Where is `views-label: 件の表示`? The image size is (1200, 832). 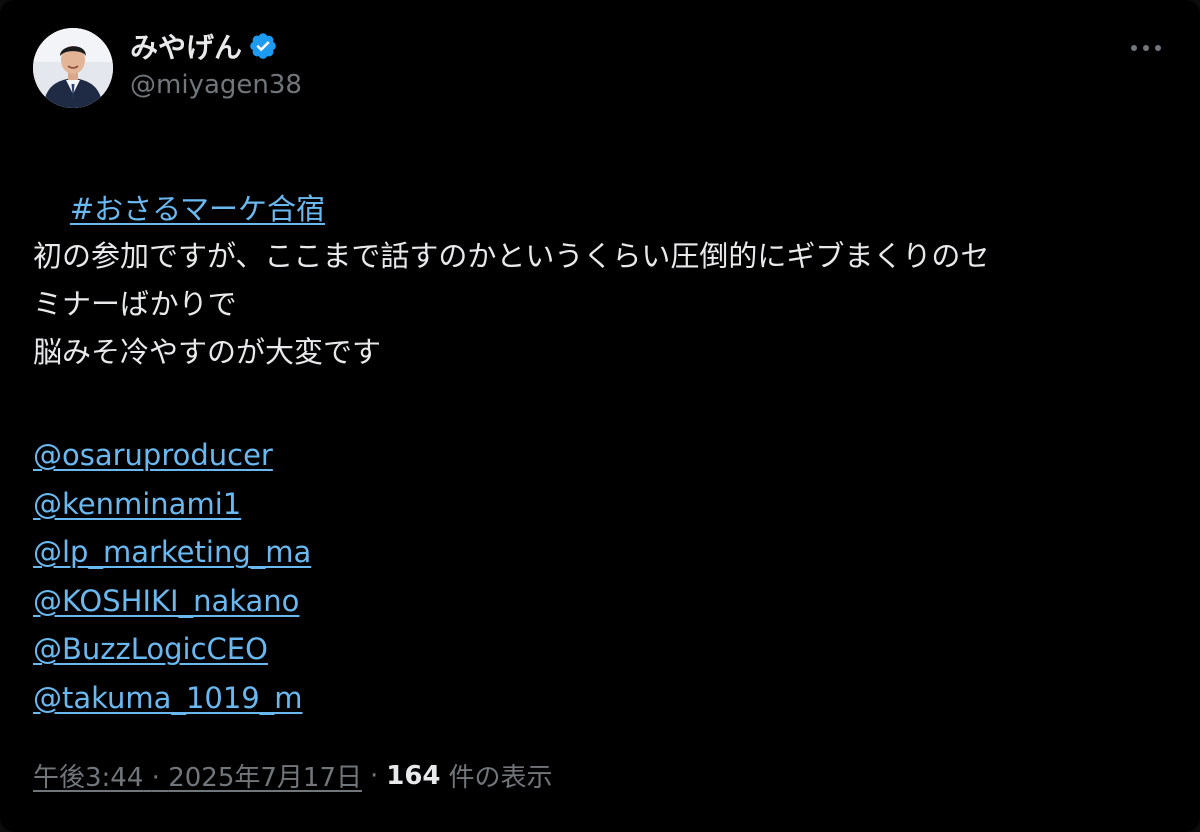 views-label: 件の表示 is located at coordinates (500, 778).